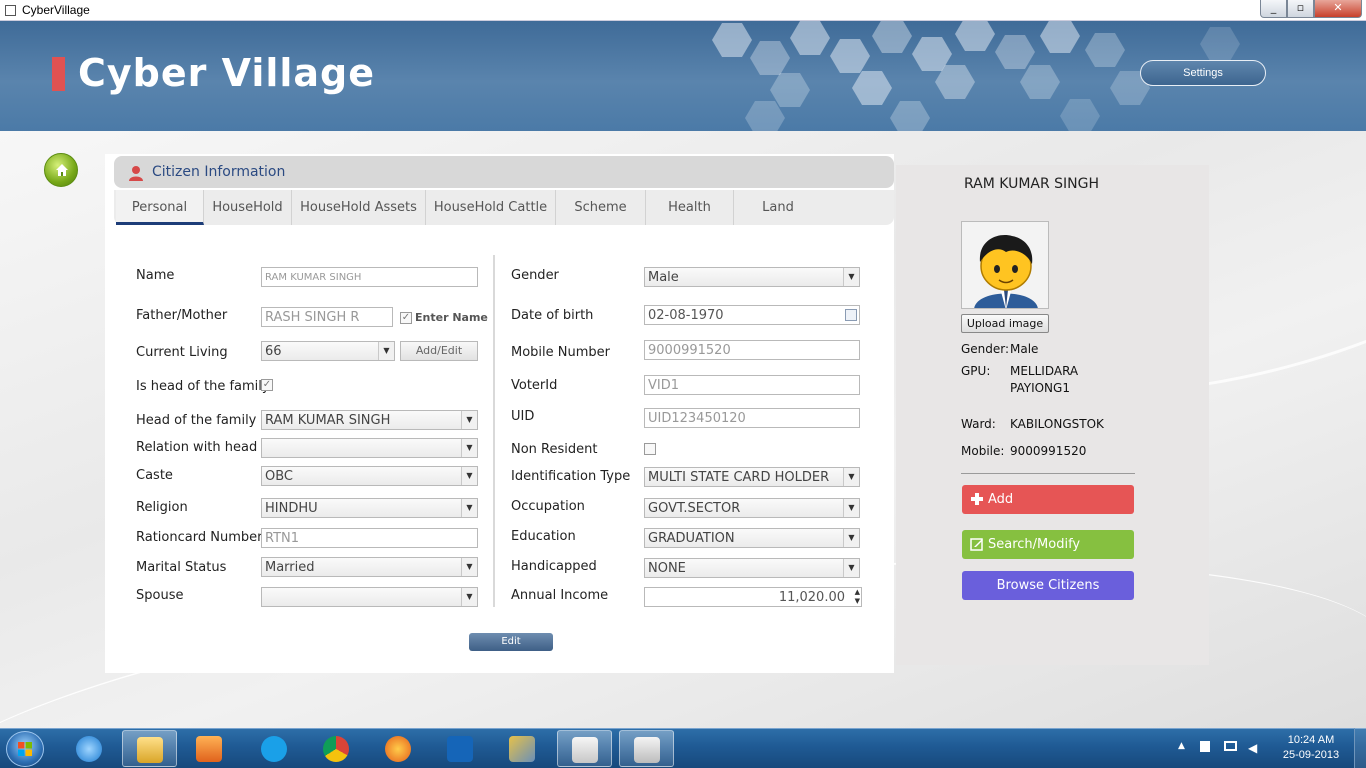 Image resolution: width=1366 pixels, height=768 pixels. What do you see at coordinates (336, 748) in the screenshot?
I see `taskbar-chrome` at bounding box center [336, 748].